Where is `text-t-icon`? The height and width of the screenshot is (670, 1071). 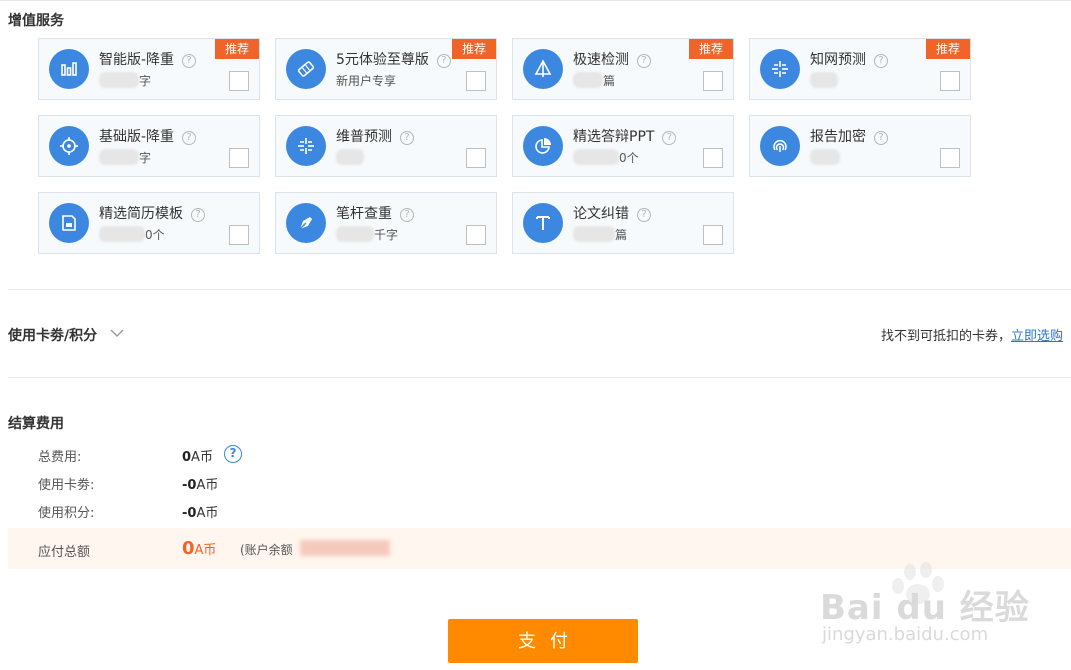 text-t-icon is located at coordinates (543, 223).